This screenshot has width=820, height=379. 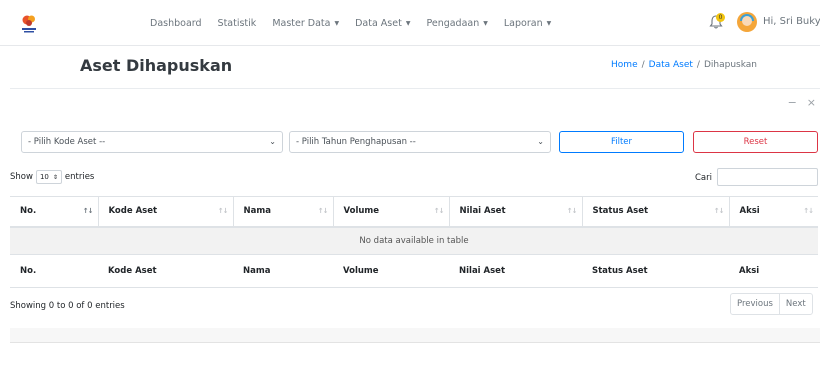 What do you see at coordinates (67, 306) in the screenshot?
I see `table-info: Showing 0 to 0 of 0 entries` at bounding box center [67, 306].